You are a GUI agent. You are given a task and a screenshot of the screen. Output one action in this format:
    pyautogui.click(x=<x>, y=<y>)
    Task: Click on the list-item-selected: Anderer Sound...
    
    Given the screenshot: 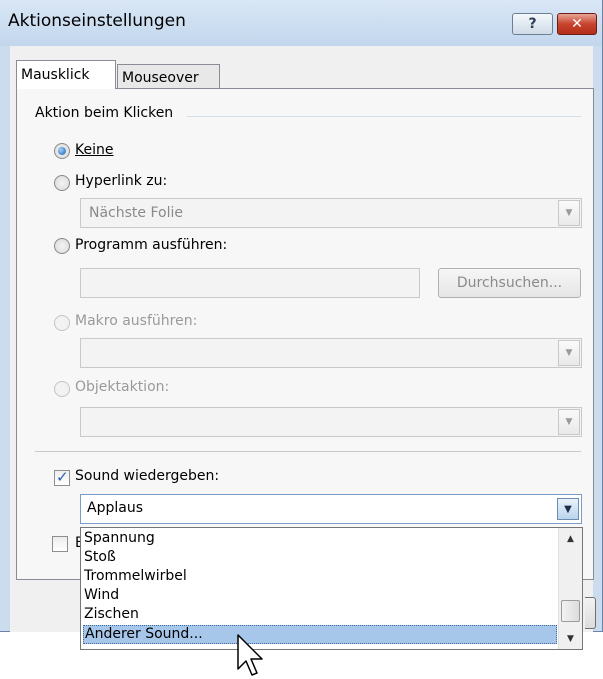 What is the action you would take?
    pyautogui.click(x=320, y=634)
    